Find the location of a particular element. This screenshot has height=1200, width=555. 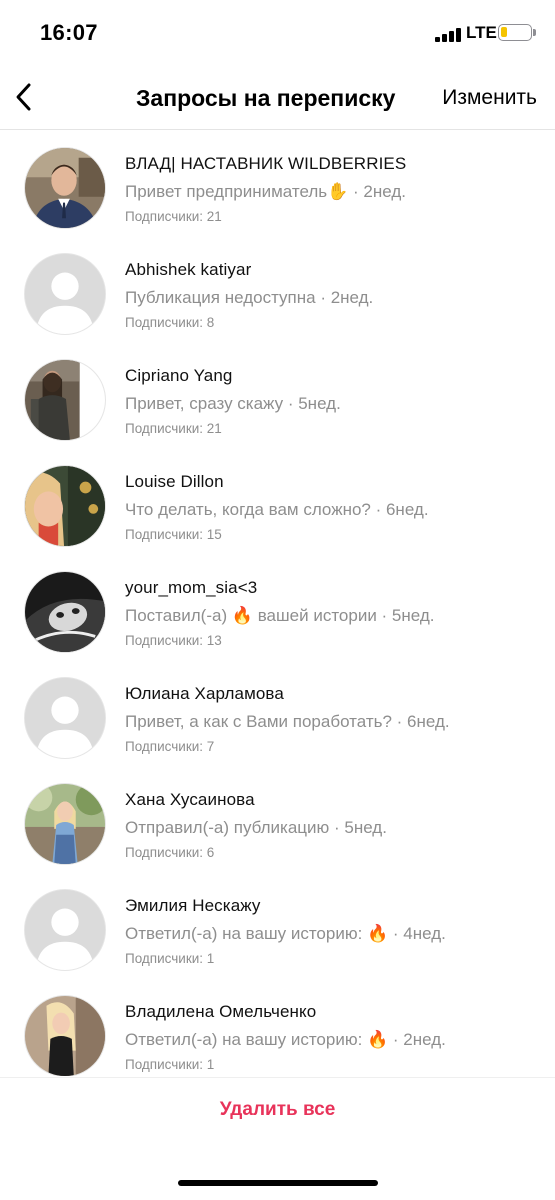

request-preview: Ответил(-а) на вашу историю: 🔥 · 4нед. is located at coordinates (335, 934).